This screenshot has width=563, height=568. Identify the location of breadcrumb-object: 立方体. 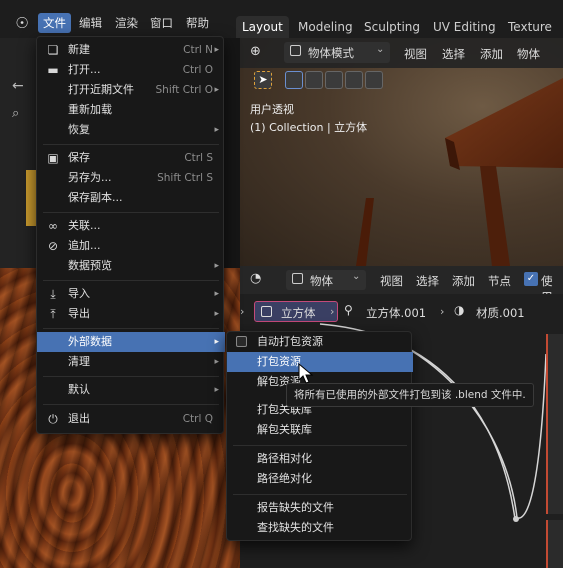
(296, 311).